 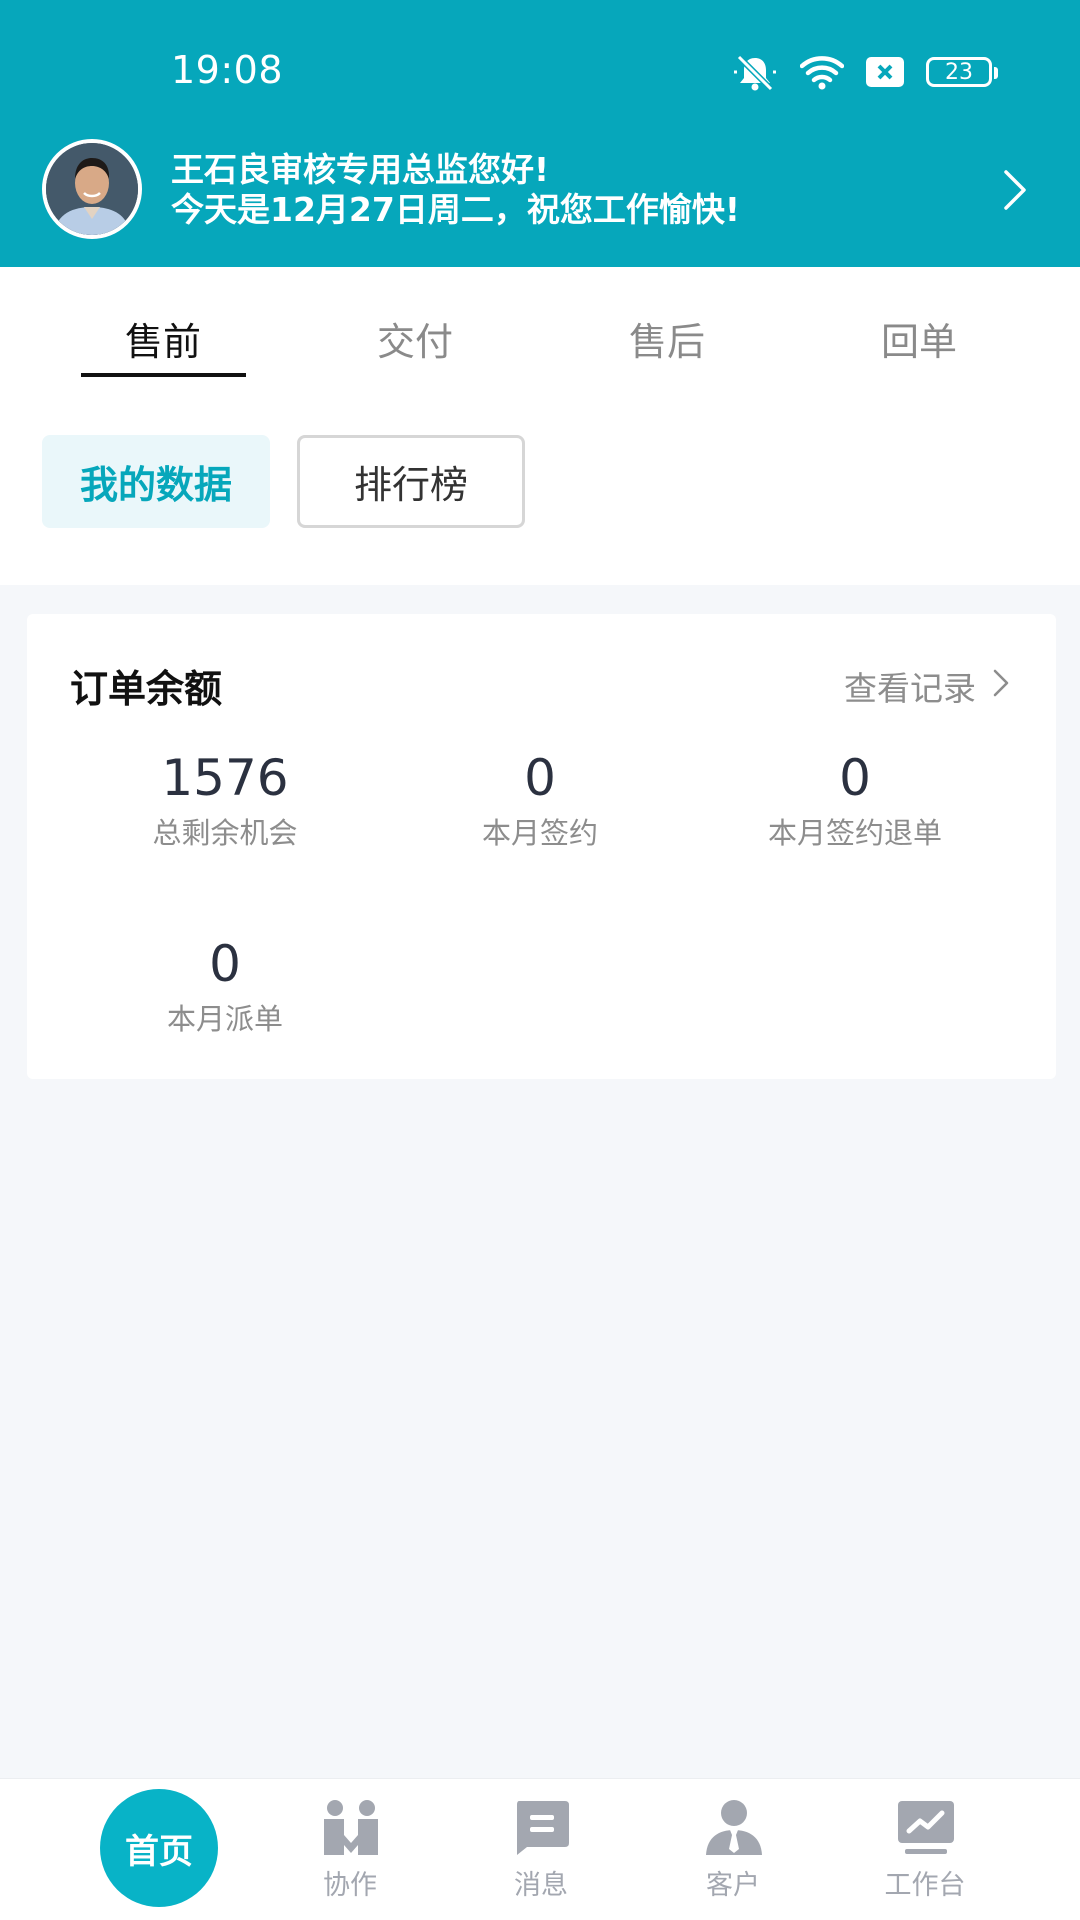 What do you see at coordinates (667, 338) in the screenshot?
I see `tab-aftersale: 售后` at bounding box center [667, 338].